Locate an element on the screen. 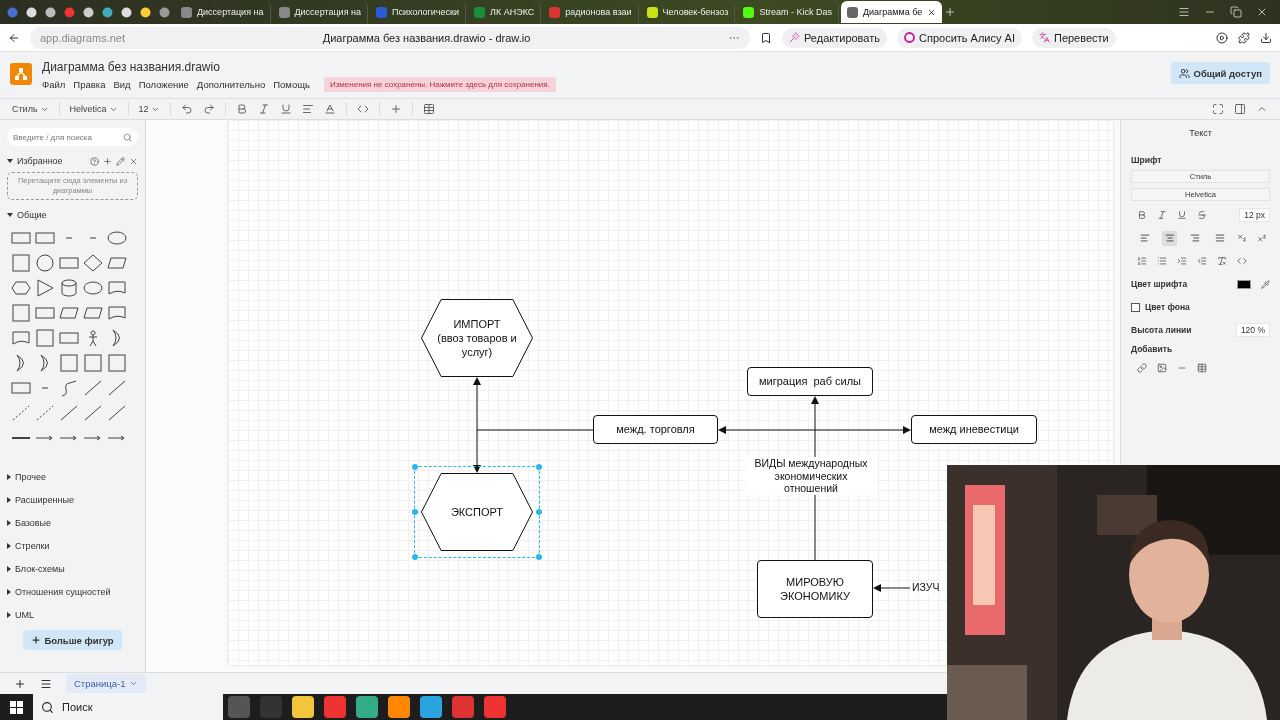 The image size is (1280, 720). font-size-dropdown: 12 is located at coordinates (149, 109).